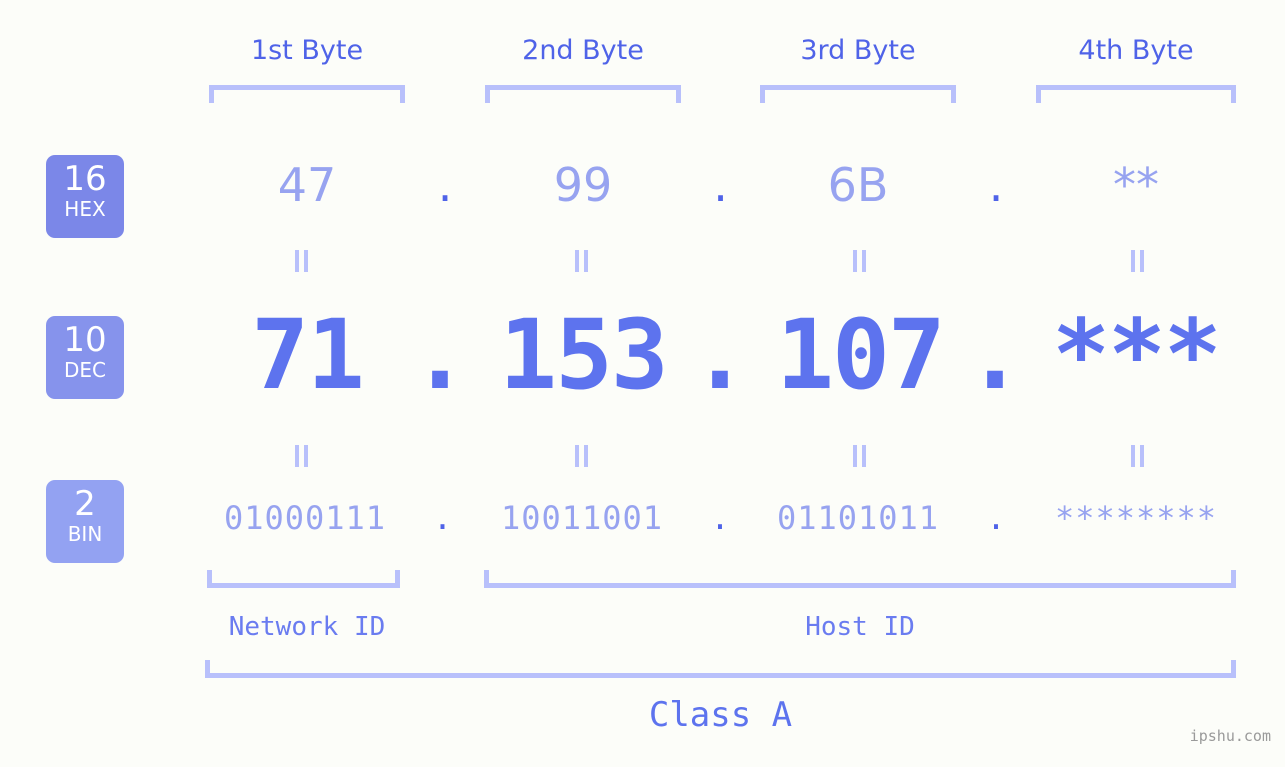 The width and height of the screenshot is (1285, 767). I want to click on class-label: Class A, so click(720, 715).